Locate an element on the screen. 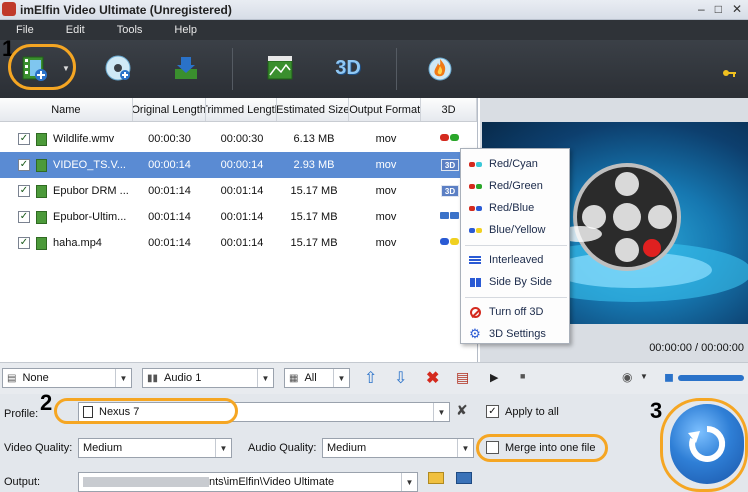  edit-video-icon is located at coordinates (280, 68).